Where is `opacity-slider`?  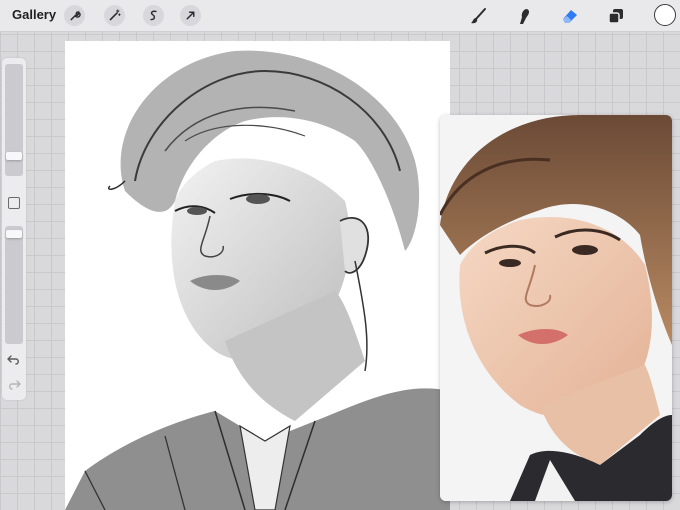
opacity-slider is located at coordinates (14, 285).